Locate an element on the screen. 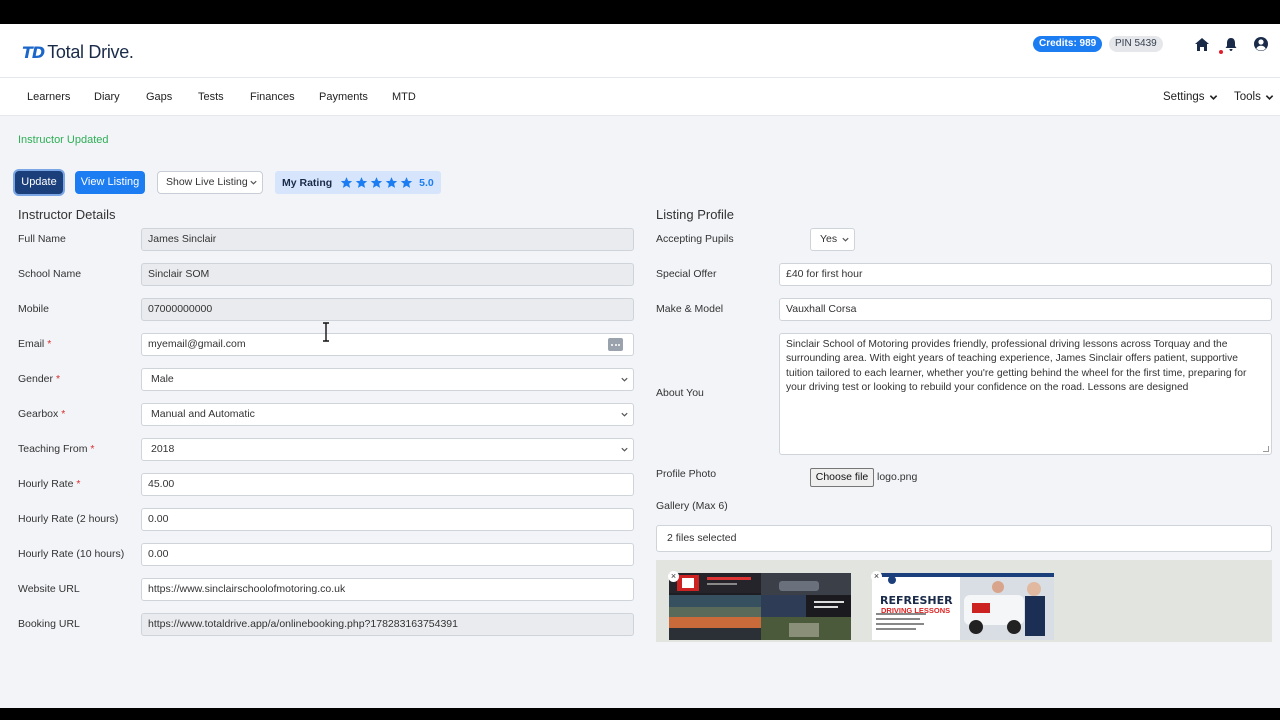 The image size is (1280, 720). my-rating: My Rating 5.0 is located at coordinates (358, 182).